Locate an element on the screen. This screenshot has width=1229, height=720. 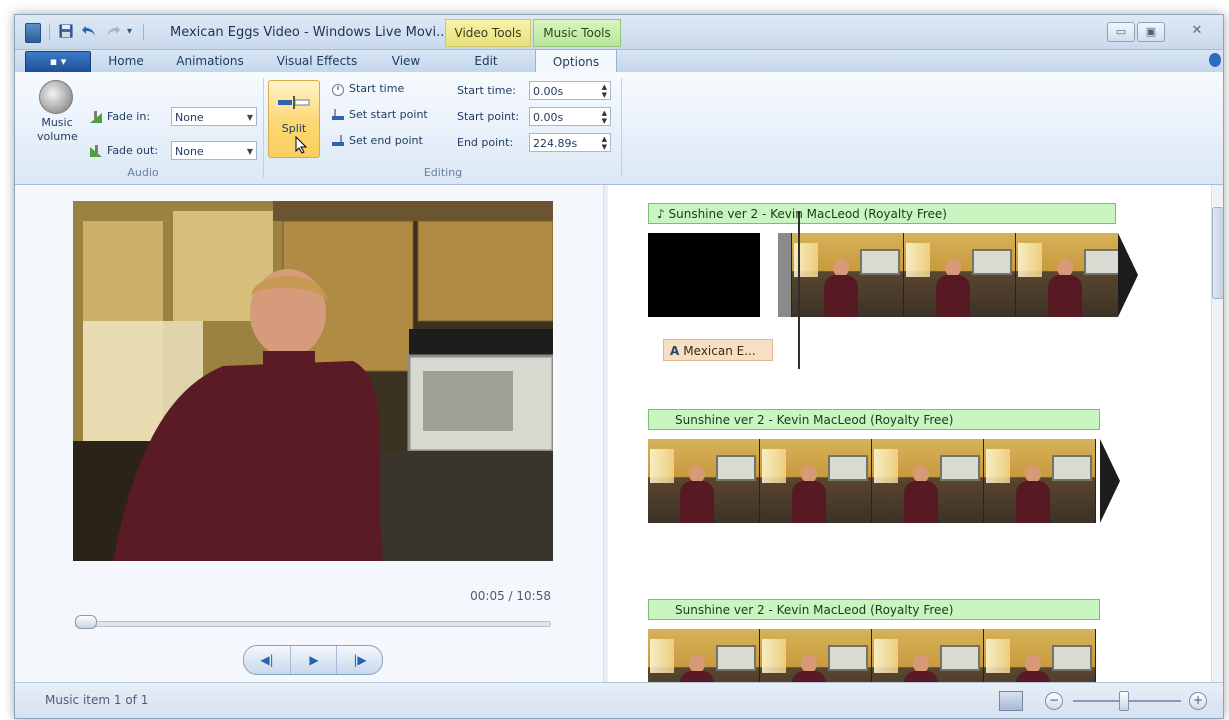
seek-thumb is located at coordinates (86, 622).